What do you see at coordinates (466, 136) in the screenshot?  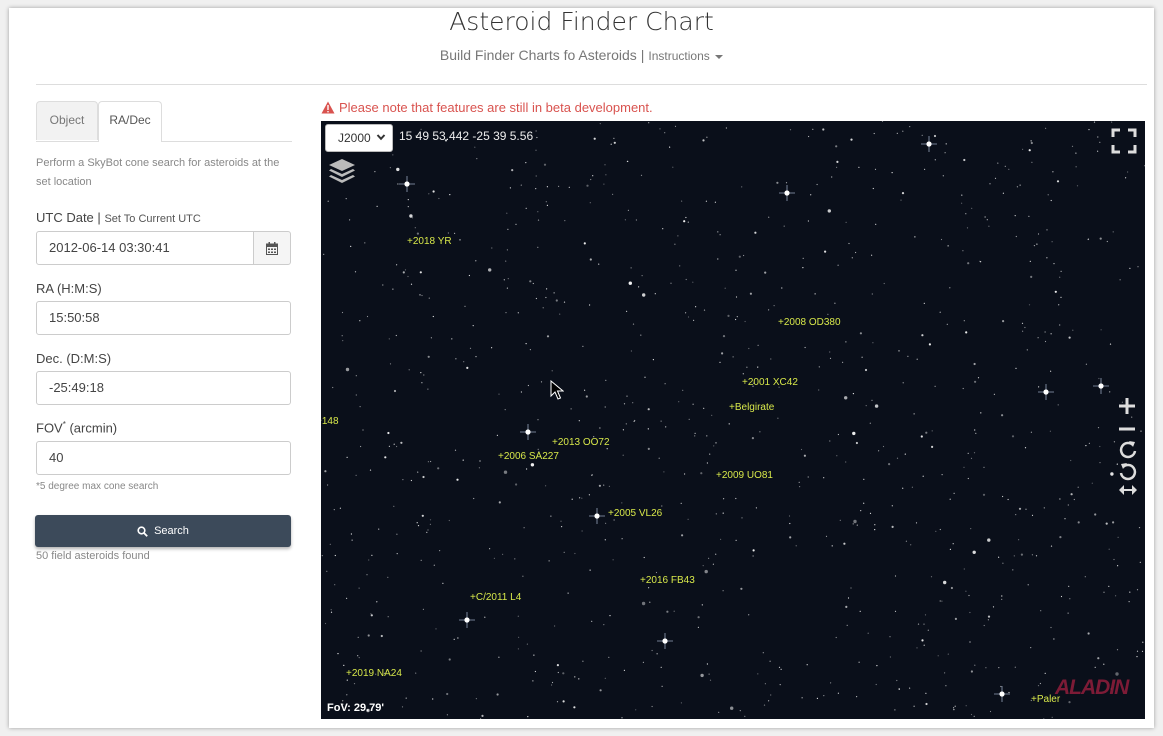 I see `cursor-coordinates: 15 49 53.442 -25 39 5.56` at bounding box center [466, 136].